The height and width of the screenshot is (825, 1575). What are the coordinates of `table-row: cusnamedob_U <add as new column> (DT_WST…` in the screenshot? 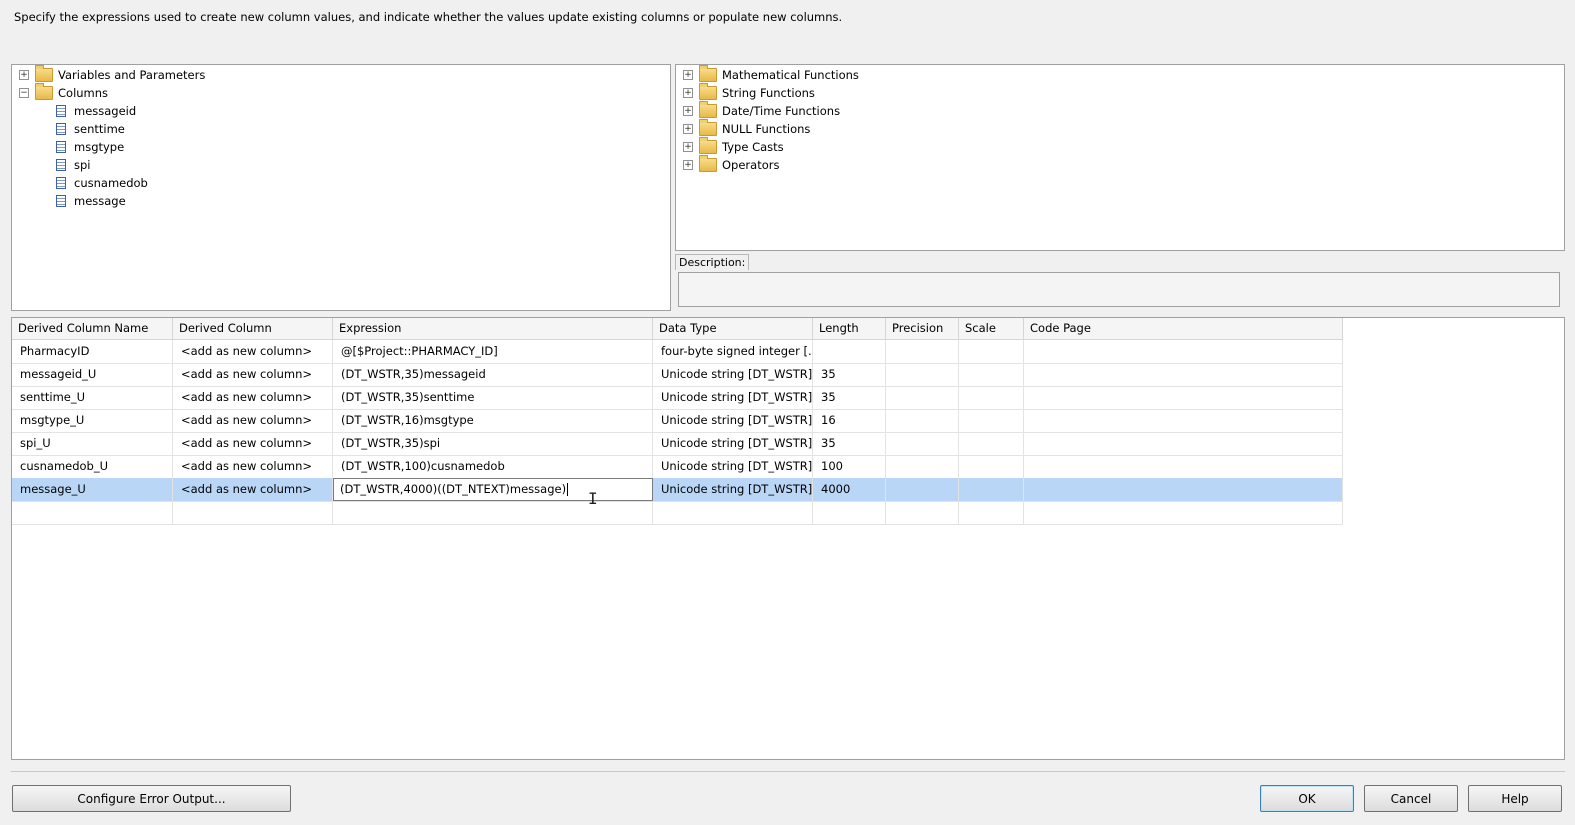 It's located at (677, 467).